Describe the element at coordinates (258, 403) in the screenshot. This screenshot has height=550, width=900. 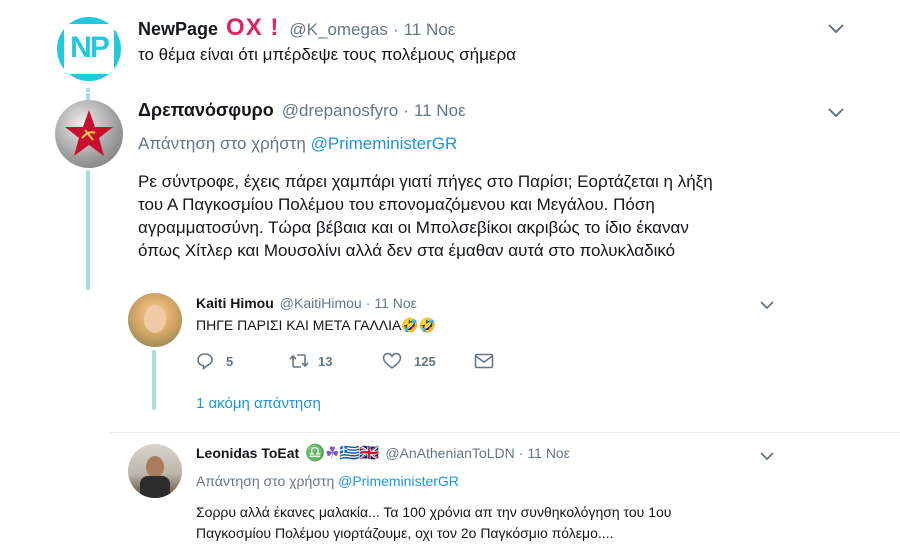
I see `show-more-replies-link: 1 ακόμη απάντηση` at that location.